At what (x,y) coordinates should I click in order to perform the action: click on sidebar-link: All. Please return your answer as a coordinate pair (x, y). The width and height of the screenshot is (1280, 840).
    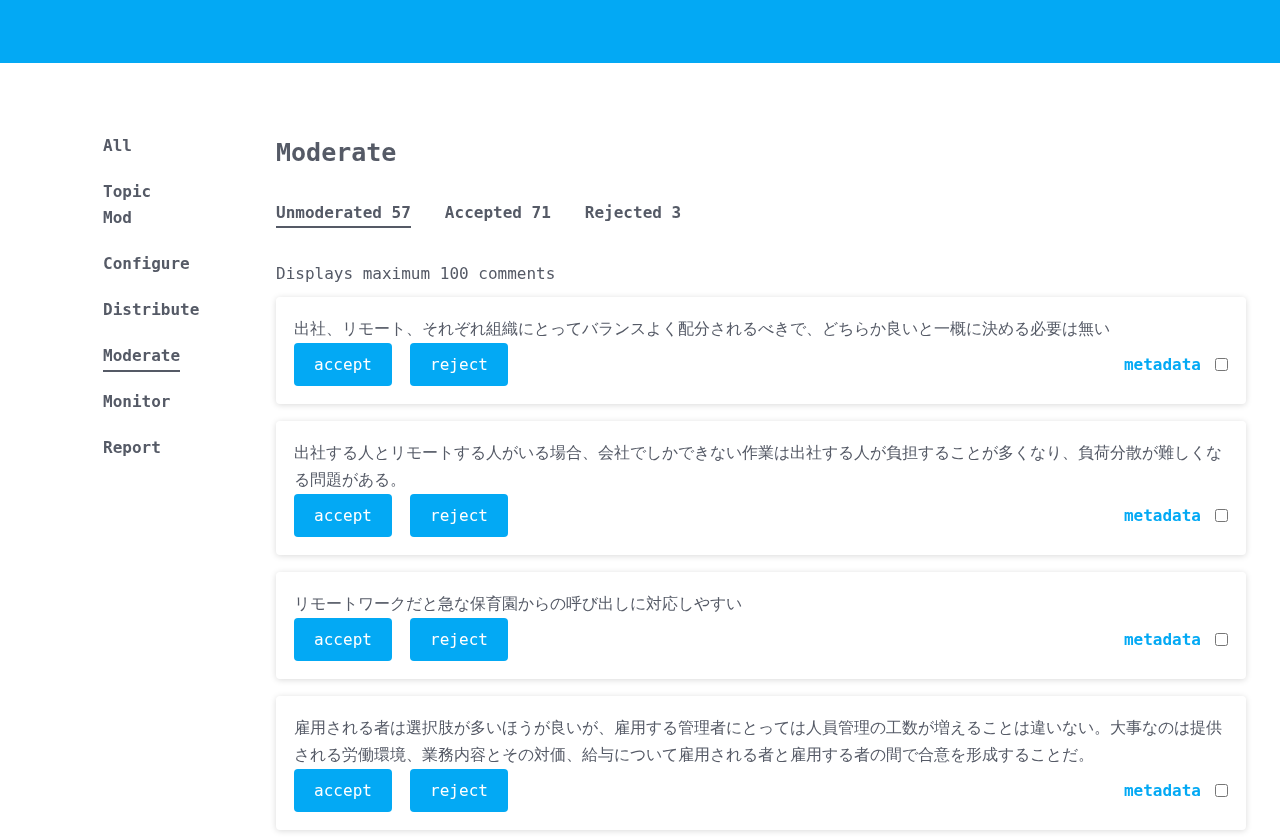
    Looking at the image, I should click on (117, 147).